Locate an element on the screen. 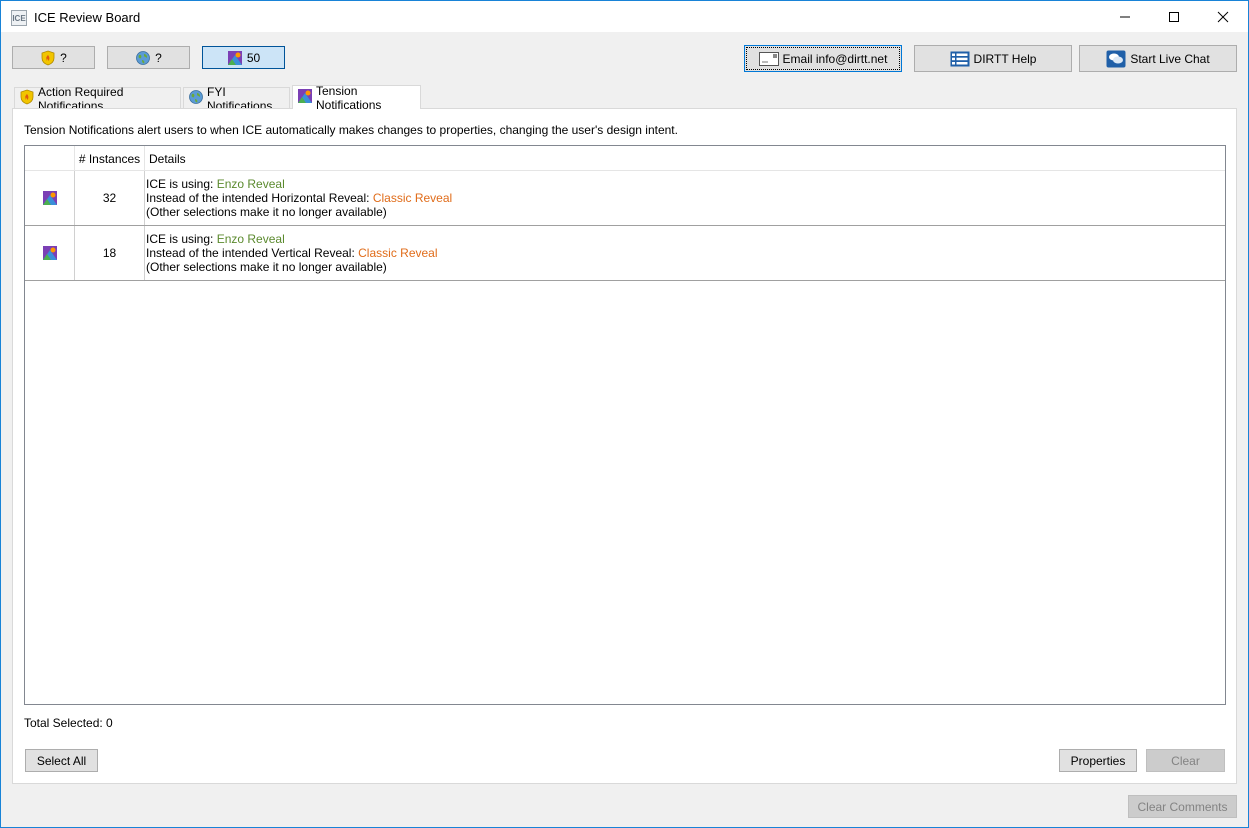 This screenshot has width=1249, height=828. minimize-icon is located at coordinates (1125, 16).